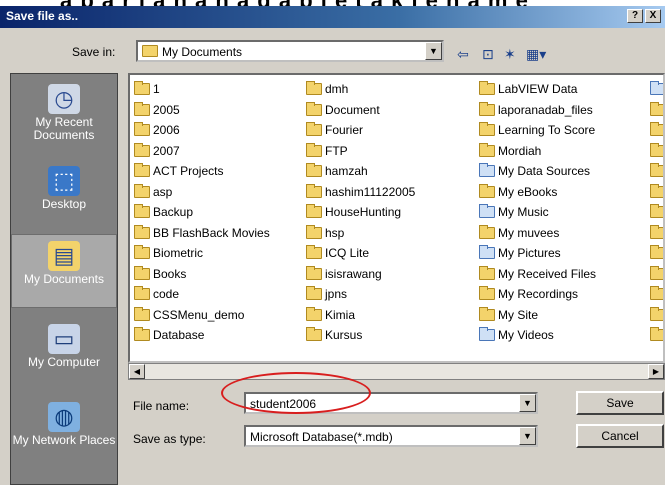 The width and height of the screenshot is (665, 485). Describe the element at coordinates (391, 436) in the screenshot. I see `save-as-type-dropdown: Microsoft Database(*.mdb) ▼` at that location.